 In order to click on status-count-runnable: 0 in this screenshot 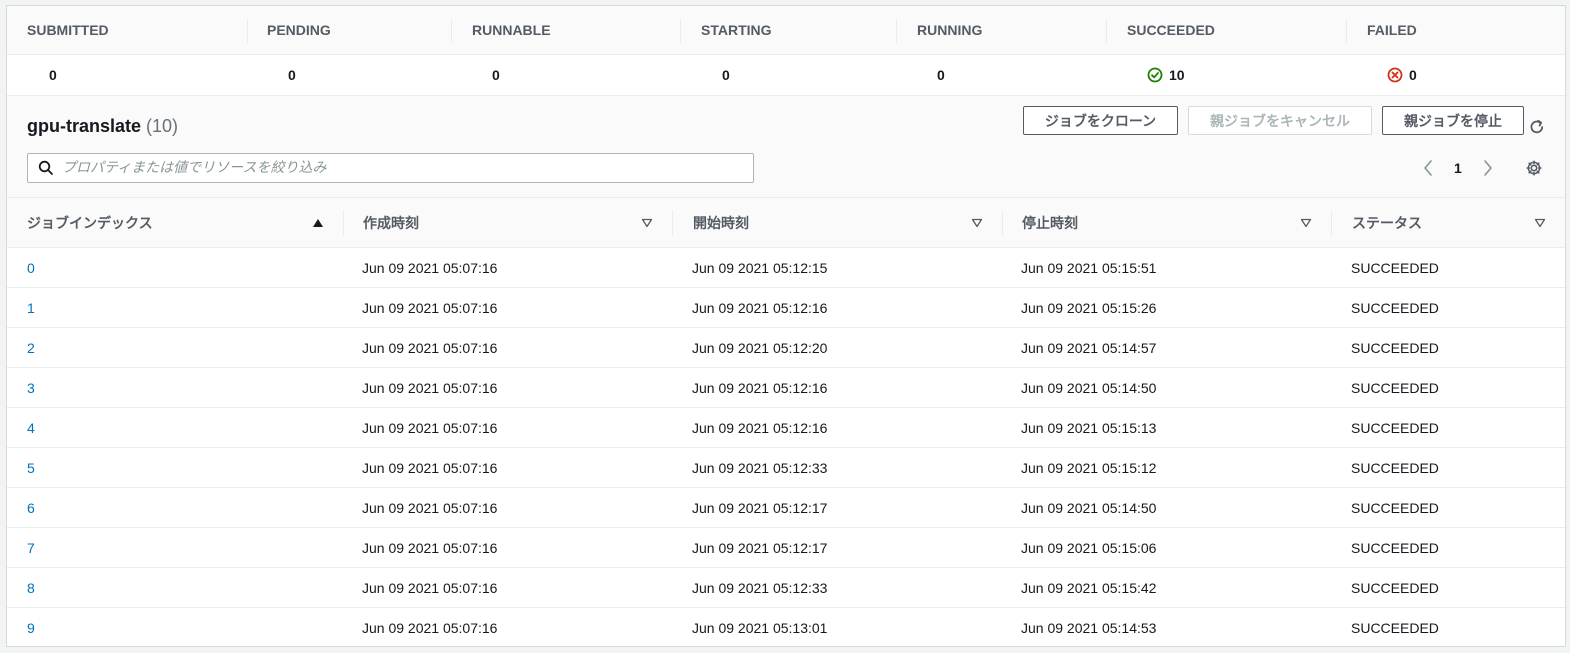, I will do `click(496, 75)`.